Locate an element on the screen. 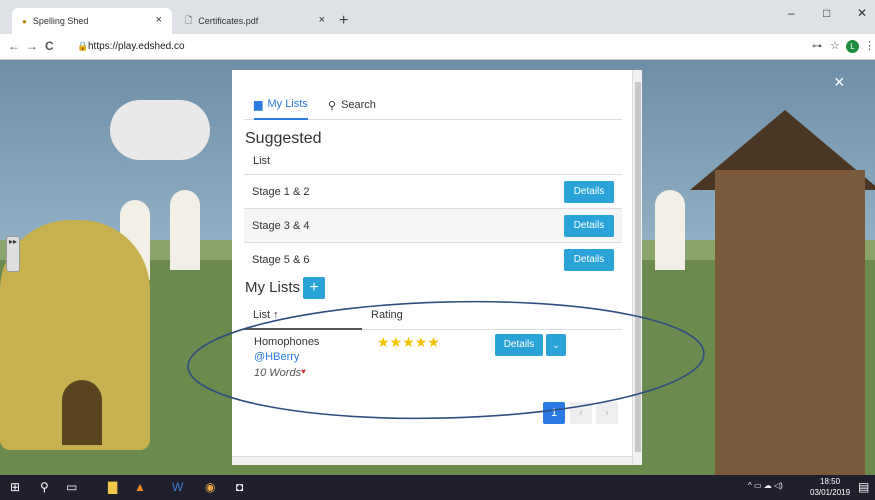  tab-label: My Lists is located at coordinates (287, 104).